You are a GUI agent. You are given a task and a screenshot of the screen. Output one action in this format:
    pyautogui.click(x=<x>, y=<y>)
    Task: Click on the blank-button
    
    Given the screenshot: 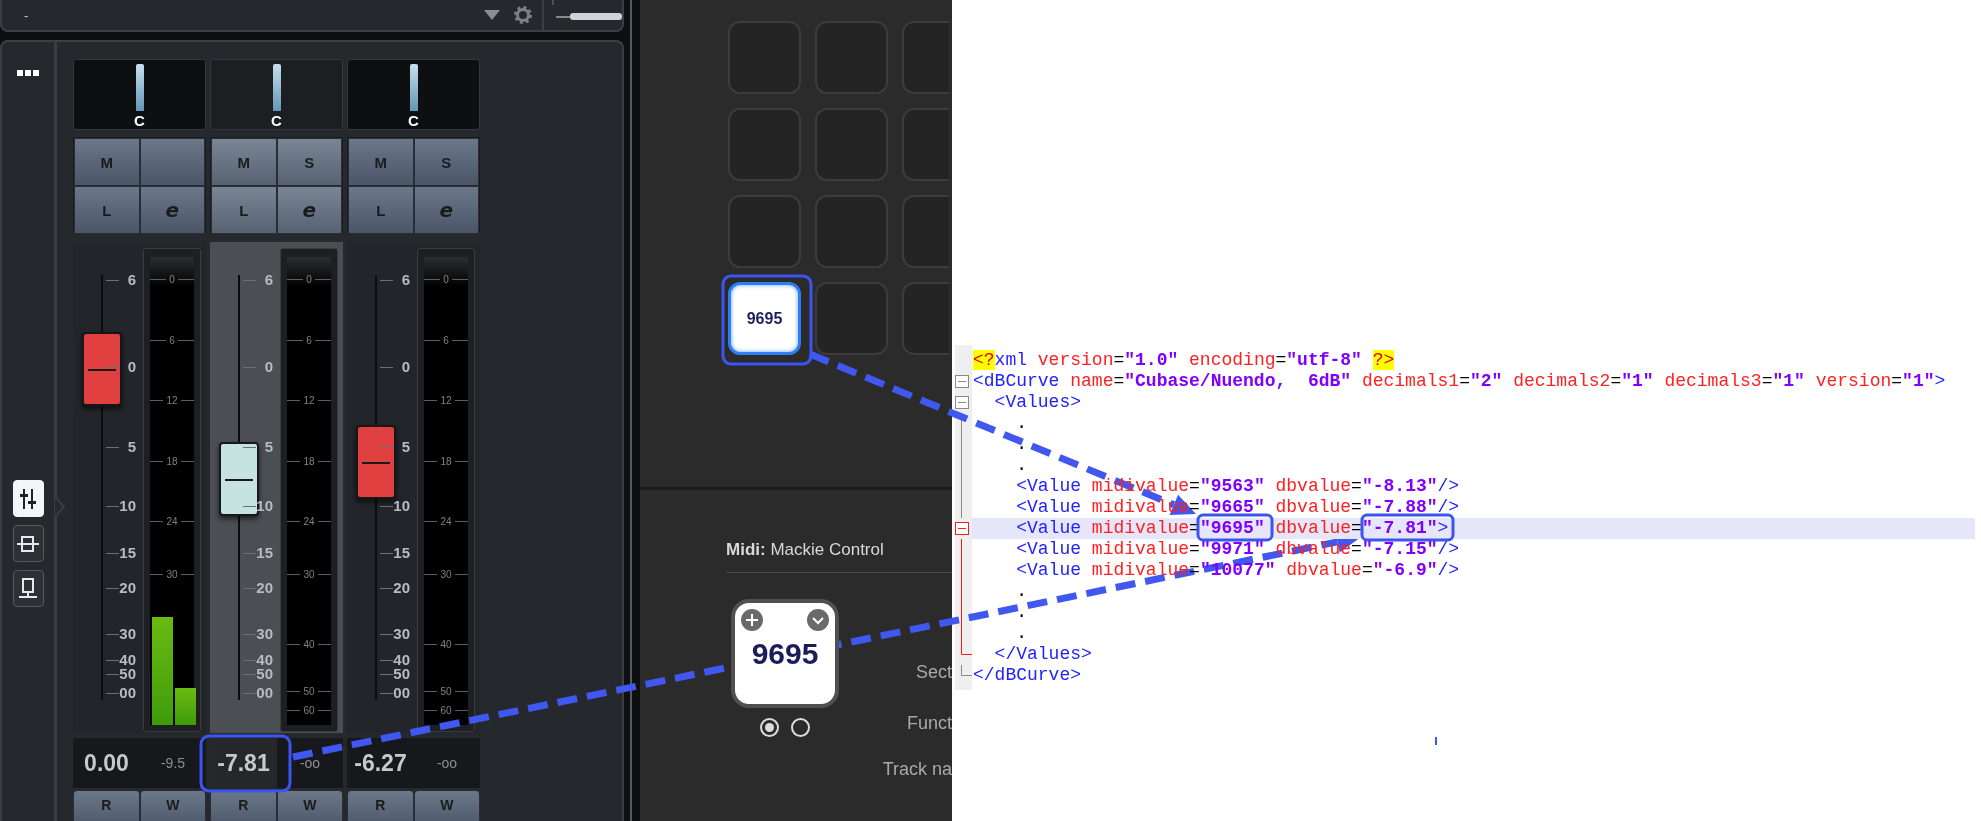 What is the action you would take?
    pyautogui.click(x=172, y=162)
    